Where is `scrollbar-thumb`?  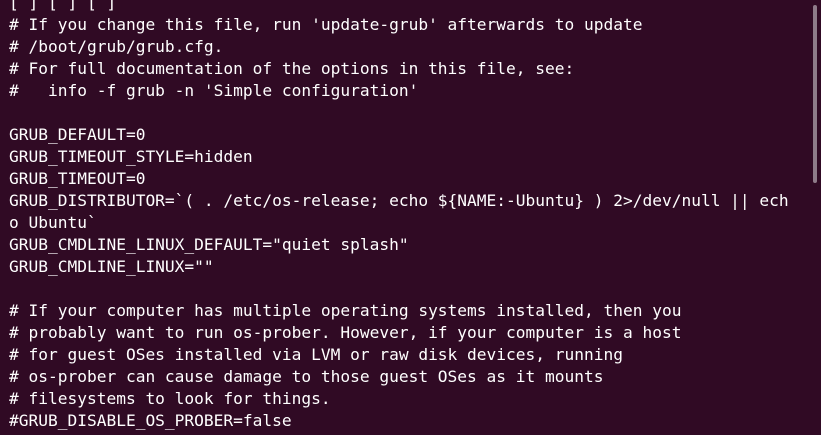 scrollbar-thumb is located at coordinates (815, 94).